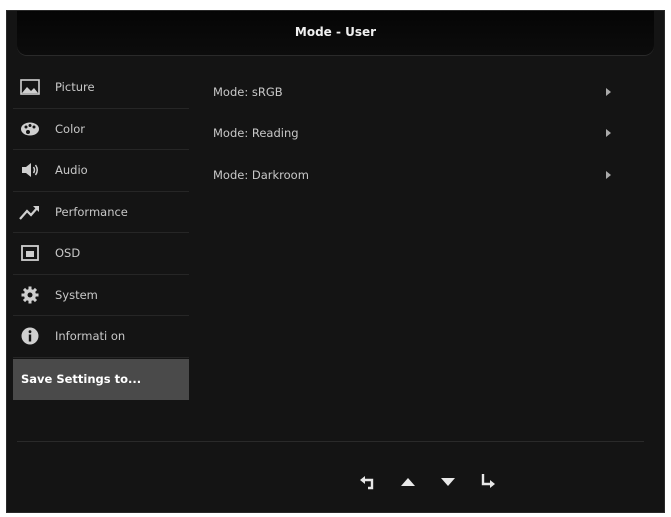  Describe the element at coordinates (101, 295) in the screenshot. I see `sidebar-item-system: System` at that location.